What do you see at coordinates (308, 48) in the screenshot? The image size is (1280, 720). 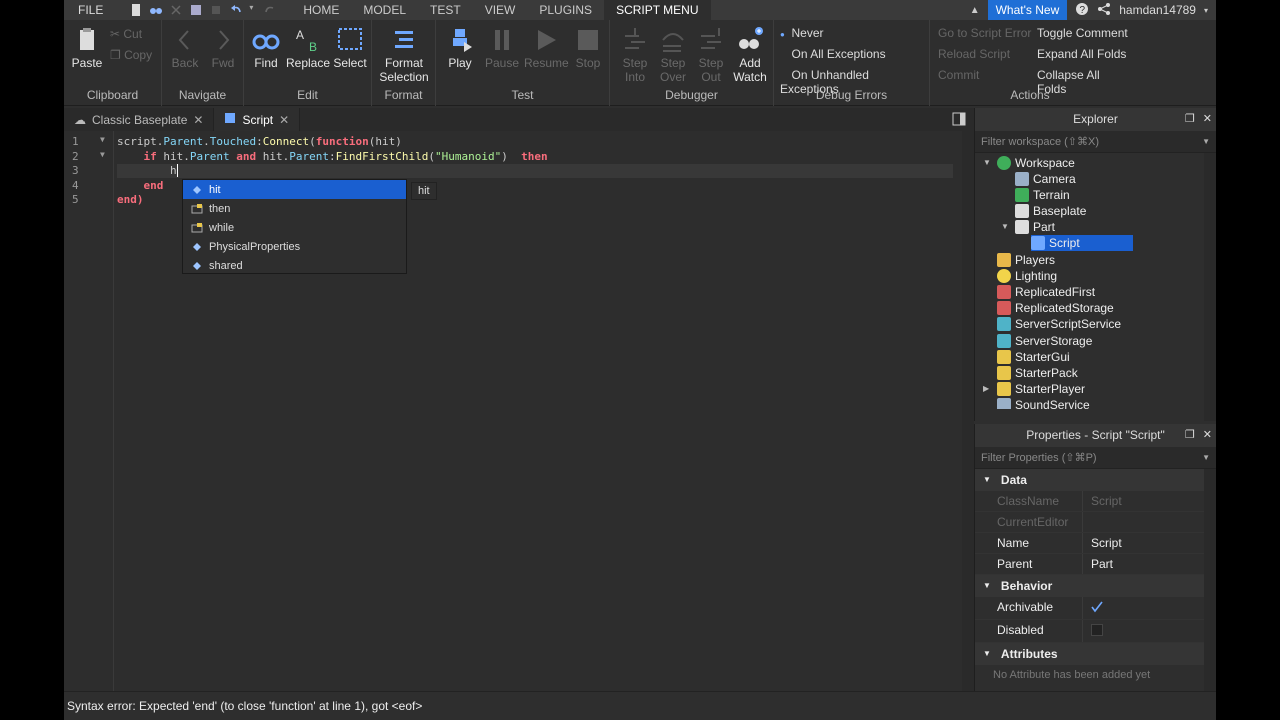 I see `replace-button: AB Replace` at bounding box center [308, 48].